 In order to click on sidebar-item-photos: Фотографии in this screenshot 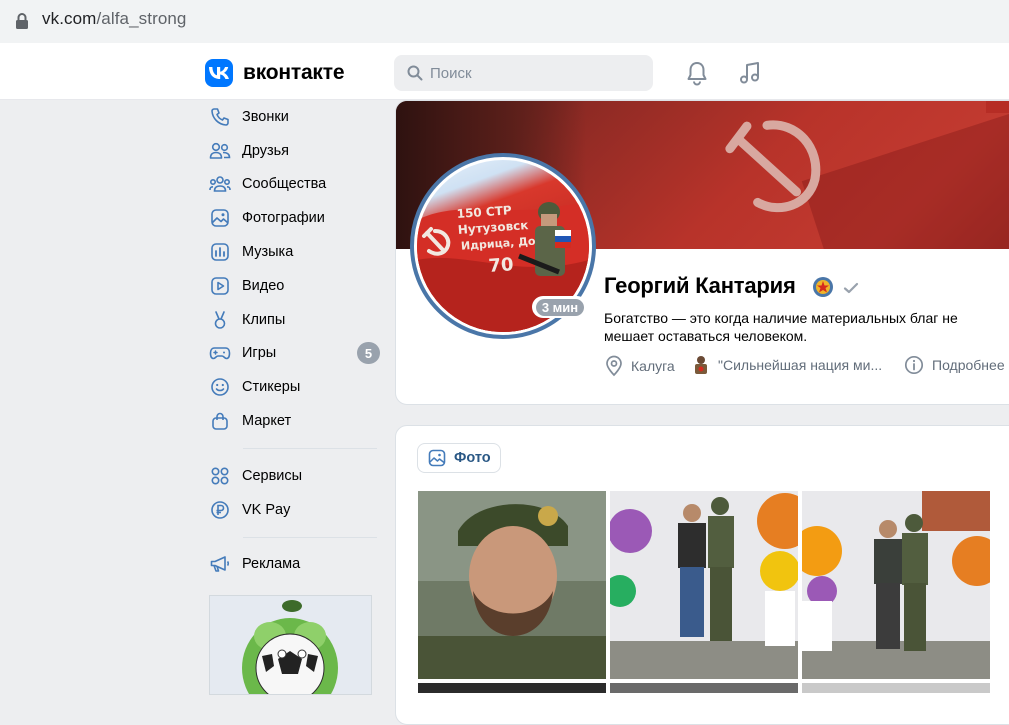, I will do `click(295, 218)`.